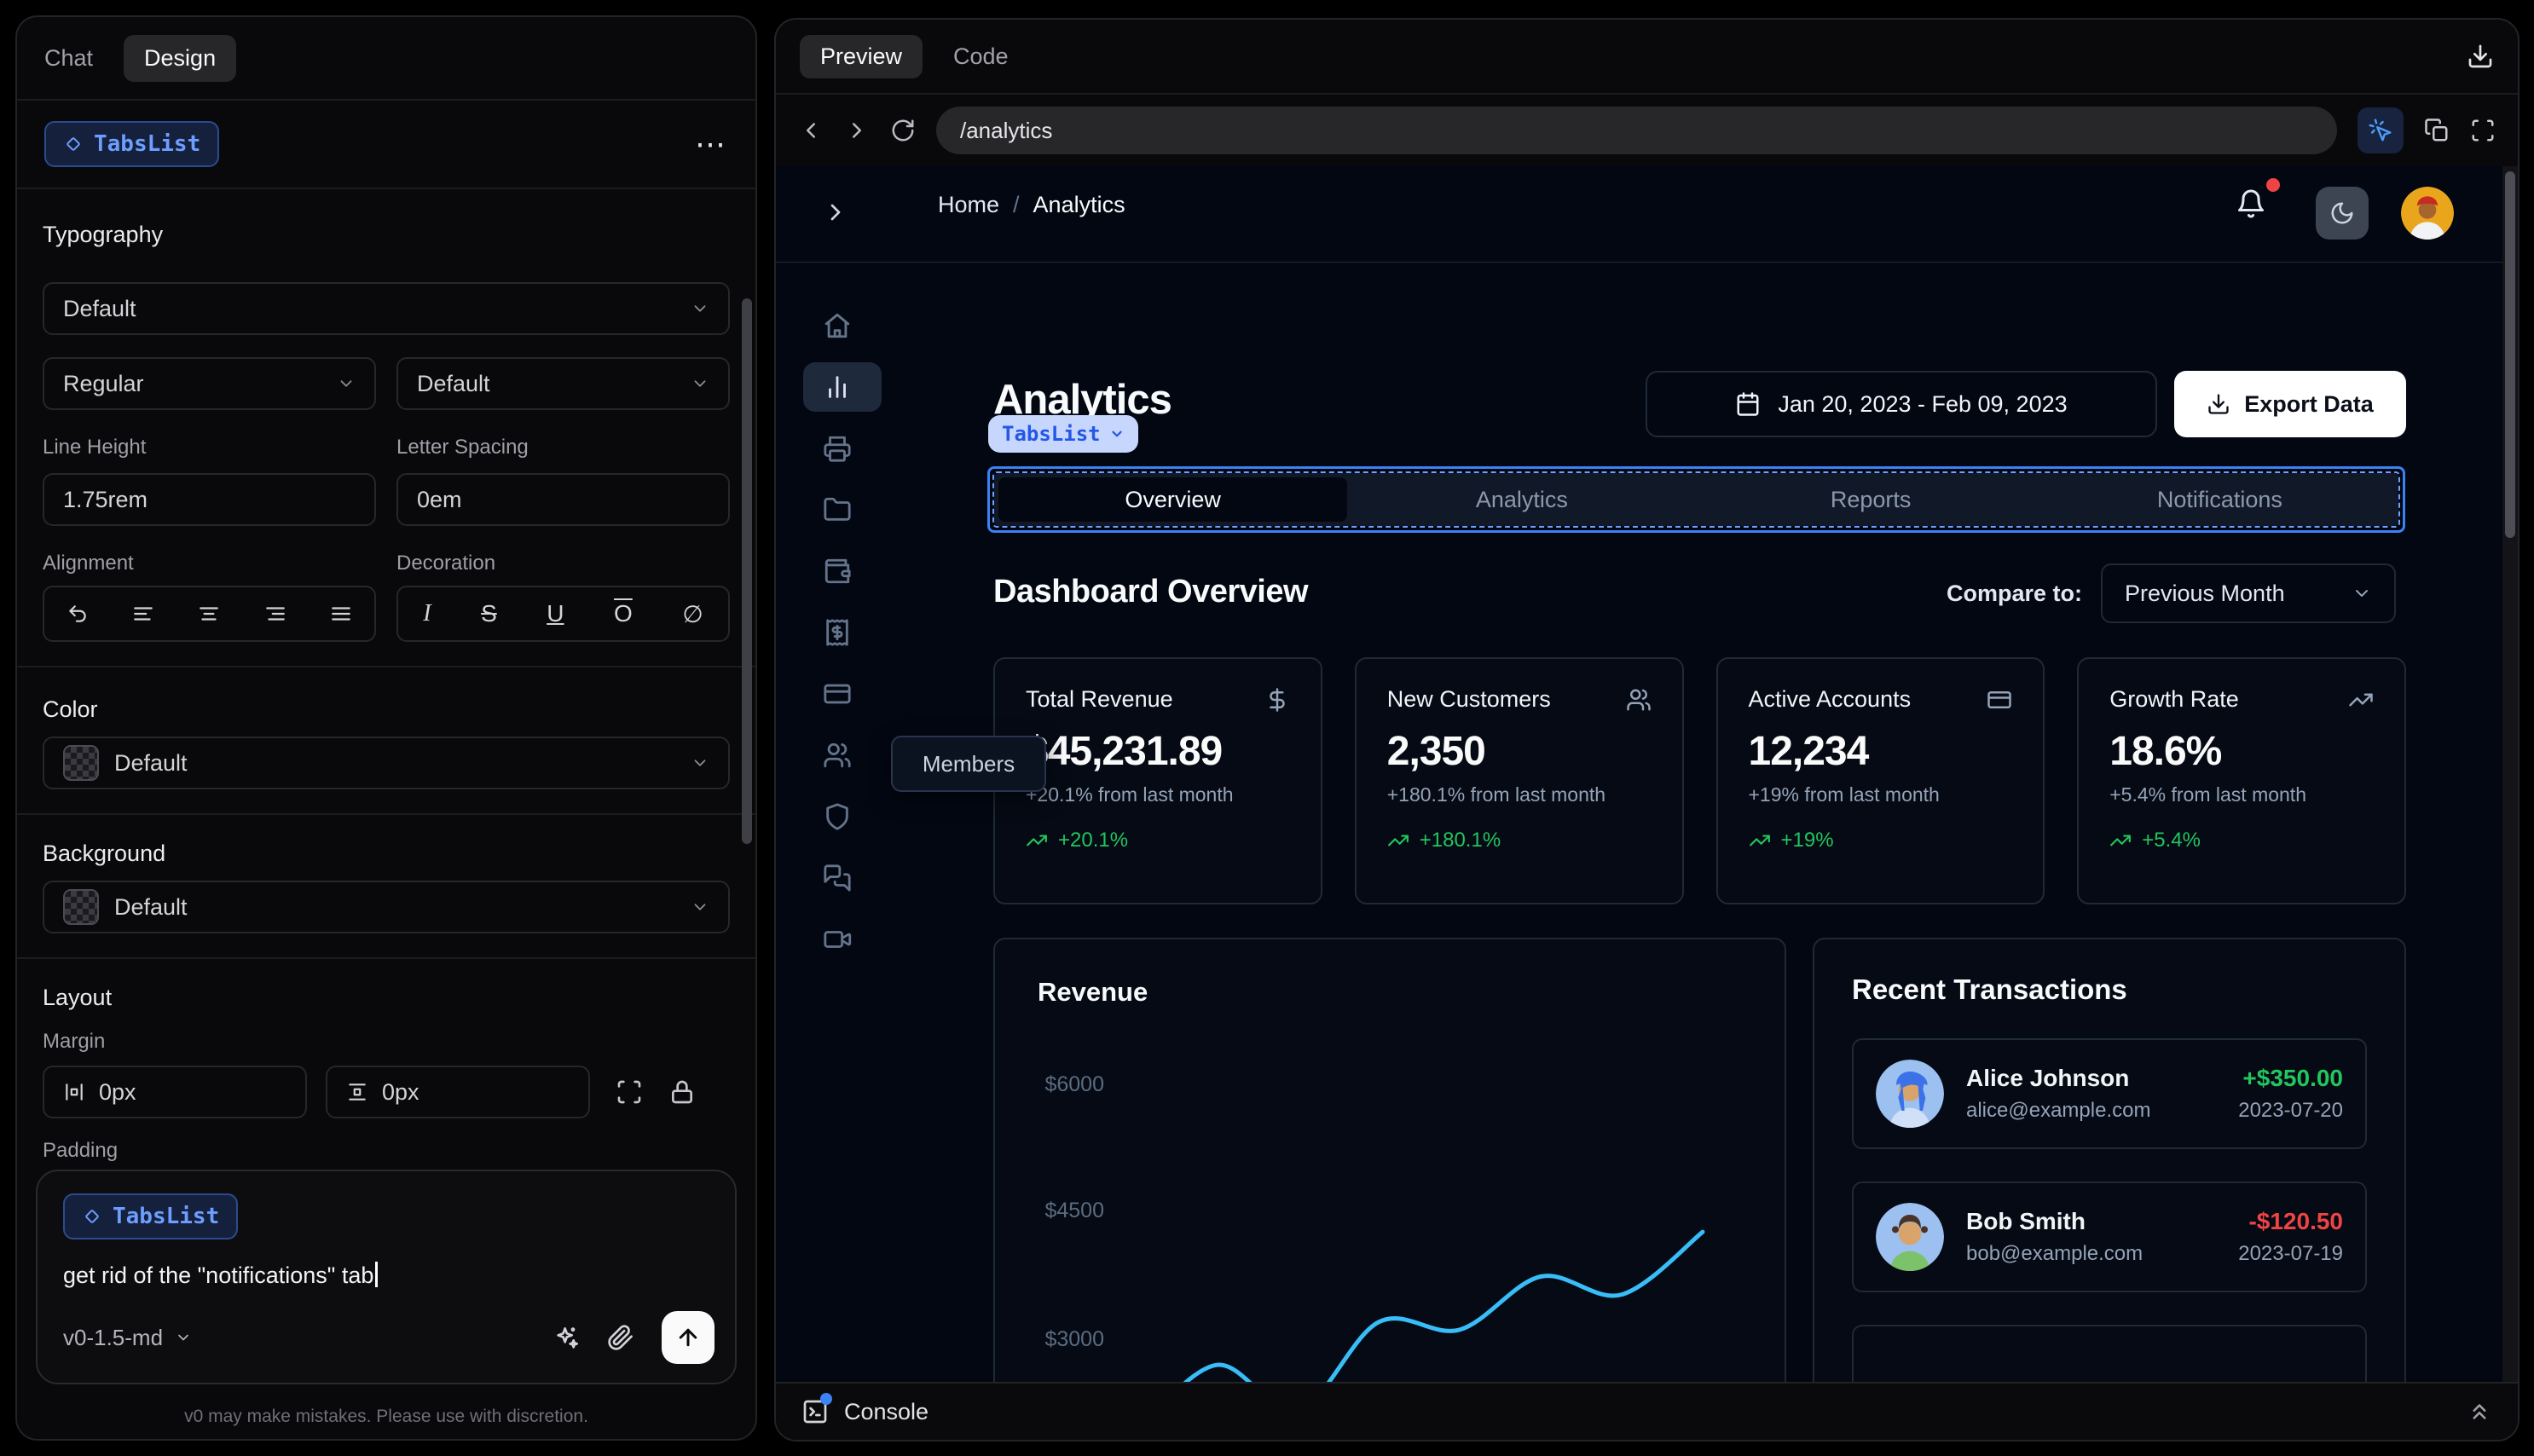 This screenshot has width=2534, height=1456. I want to click on typography-label: Typography, so click(103, 234).